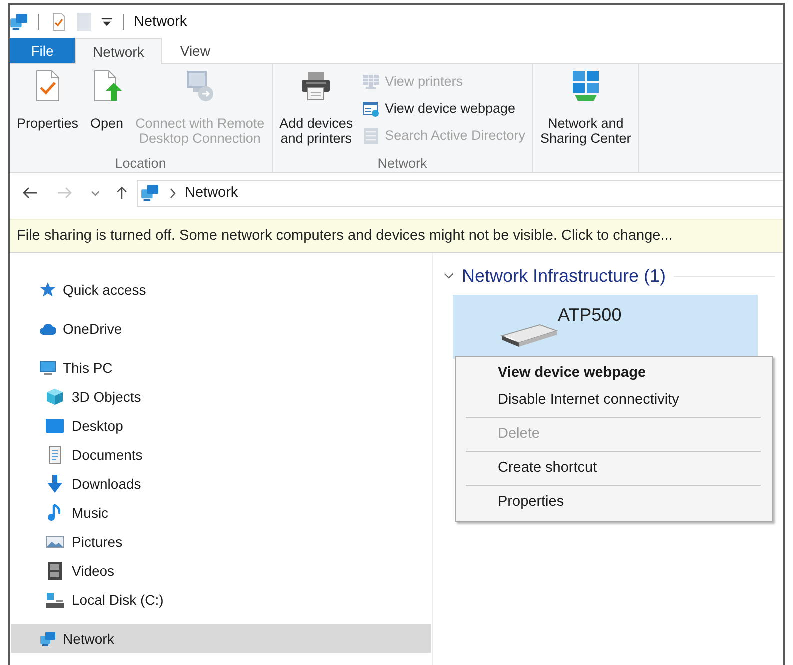 This screenshot has width=793, height=665. What do you see at coordinates (317, 106) in the screenshot?
I see `ribbon-button: Add devices and printers` at bounding box center [317, 106].